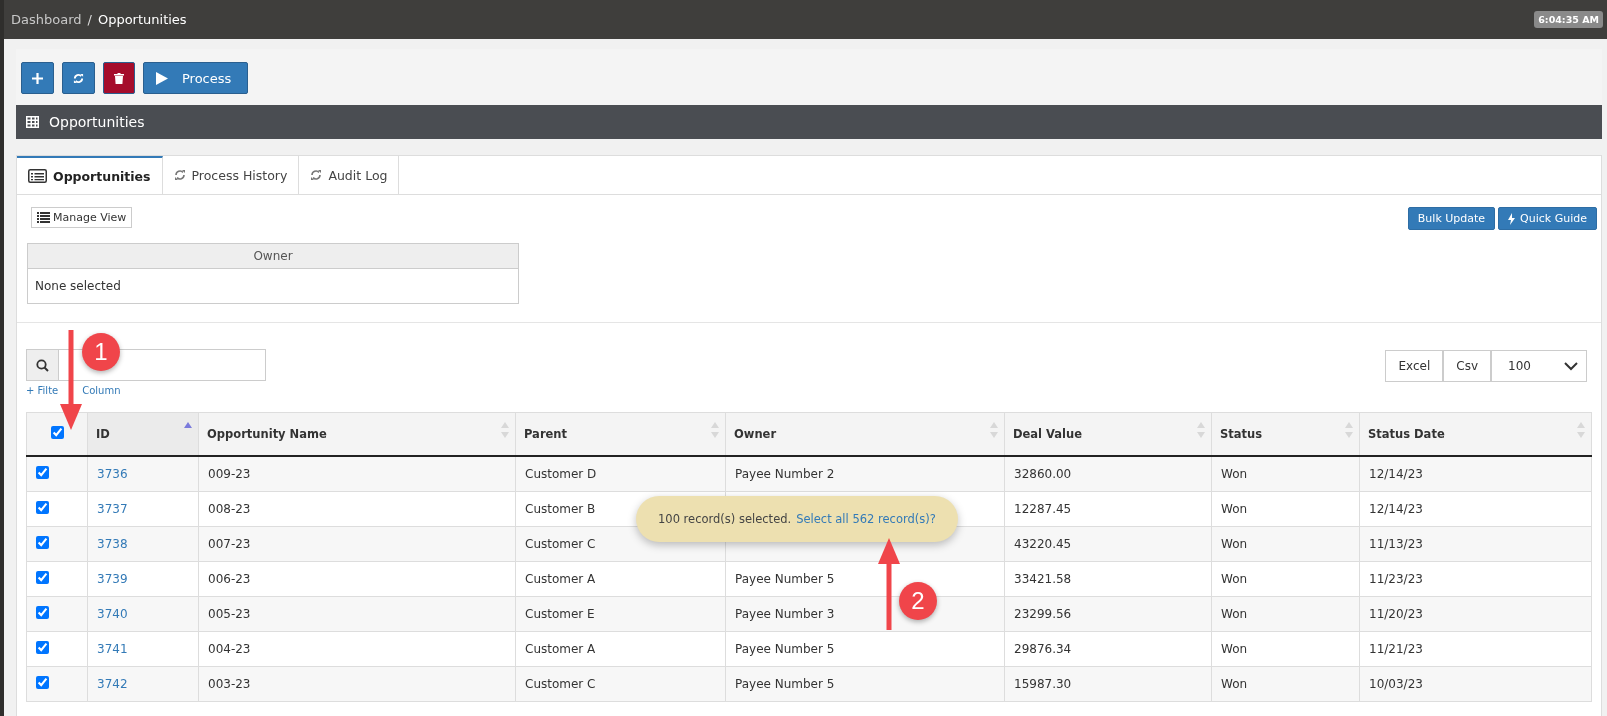  What do you see at coordinates (57, 432) in the screenshot?
I see `select-all-checkbox` at bounding box center [57, 432].